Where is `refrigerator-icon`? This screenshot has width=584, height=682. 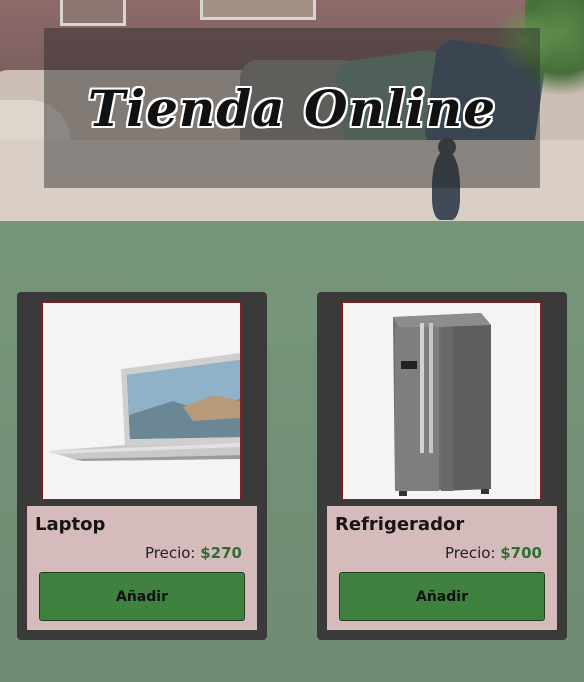
refrigerator-icon is located at coordinates (441, 401).